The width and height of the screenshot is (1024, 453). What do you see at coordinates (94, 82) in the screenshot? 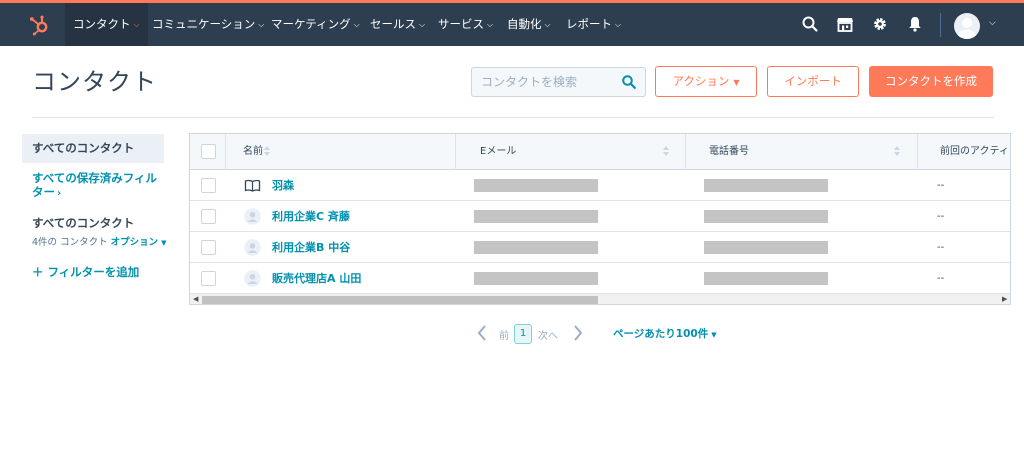
I see `page-title: コンタクト` at bounding box center [94, 82].